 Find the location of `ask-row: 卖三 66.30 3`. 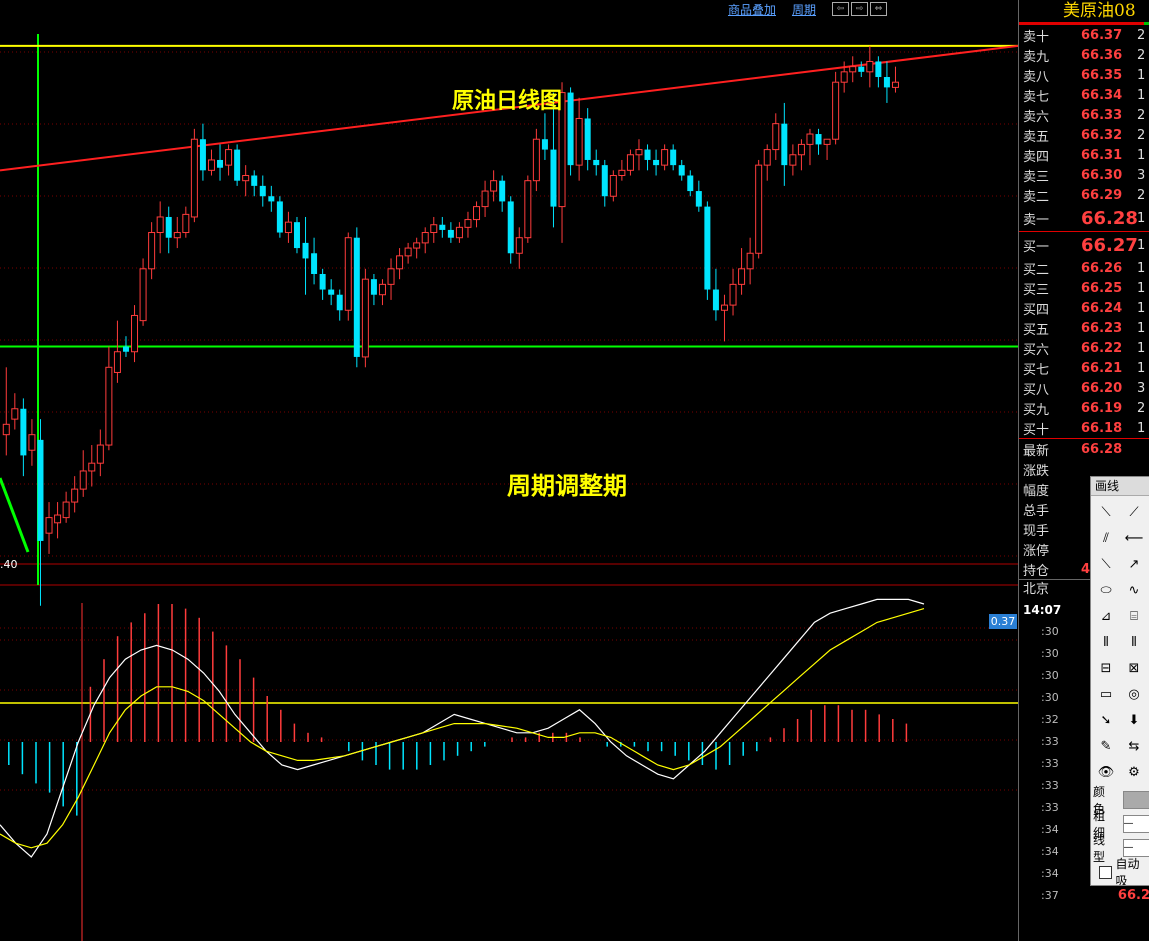

ask-row: 卖三 66.30 3 is located at coordinates (1084, 175).